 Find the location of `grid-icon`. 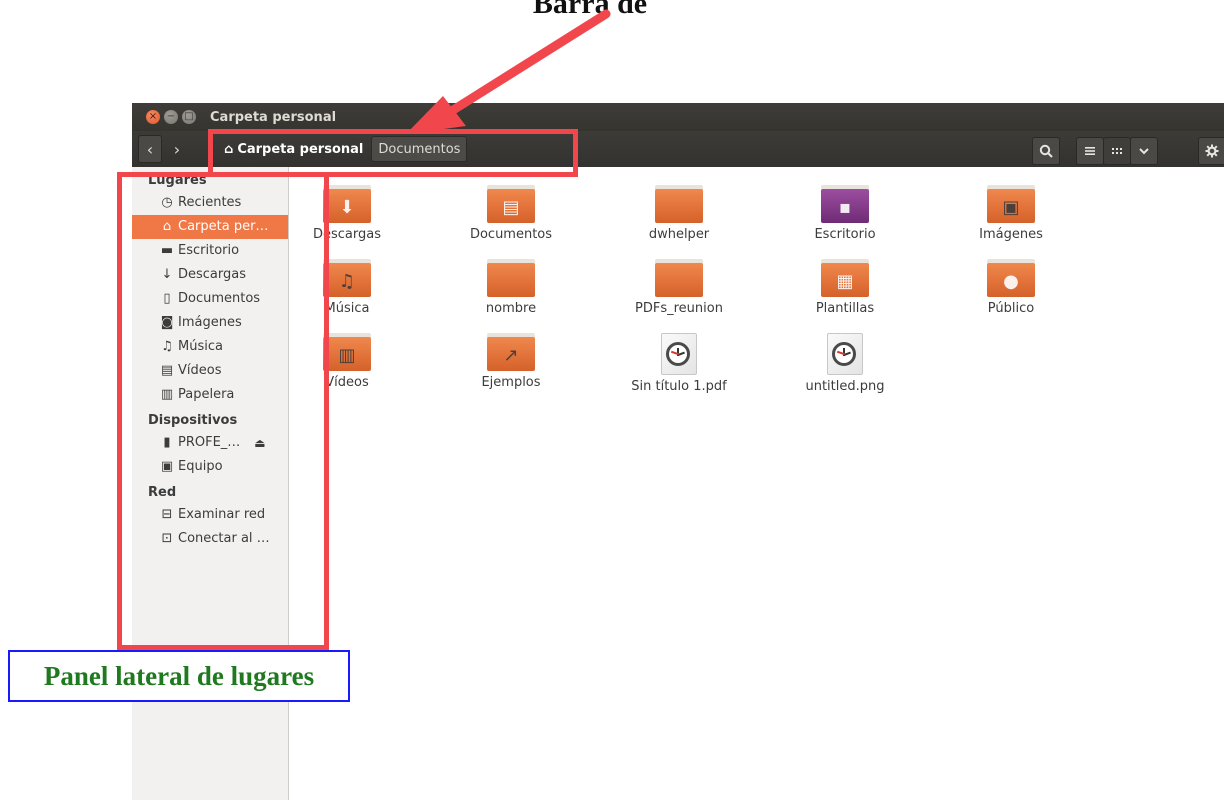

grid-icon is located at coordinates (1117, 151).